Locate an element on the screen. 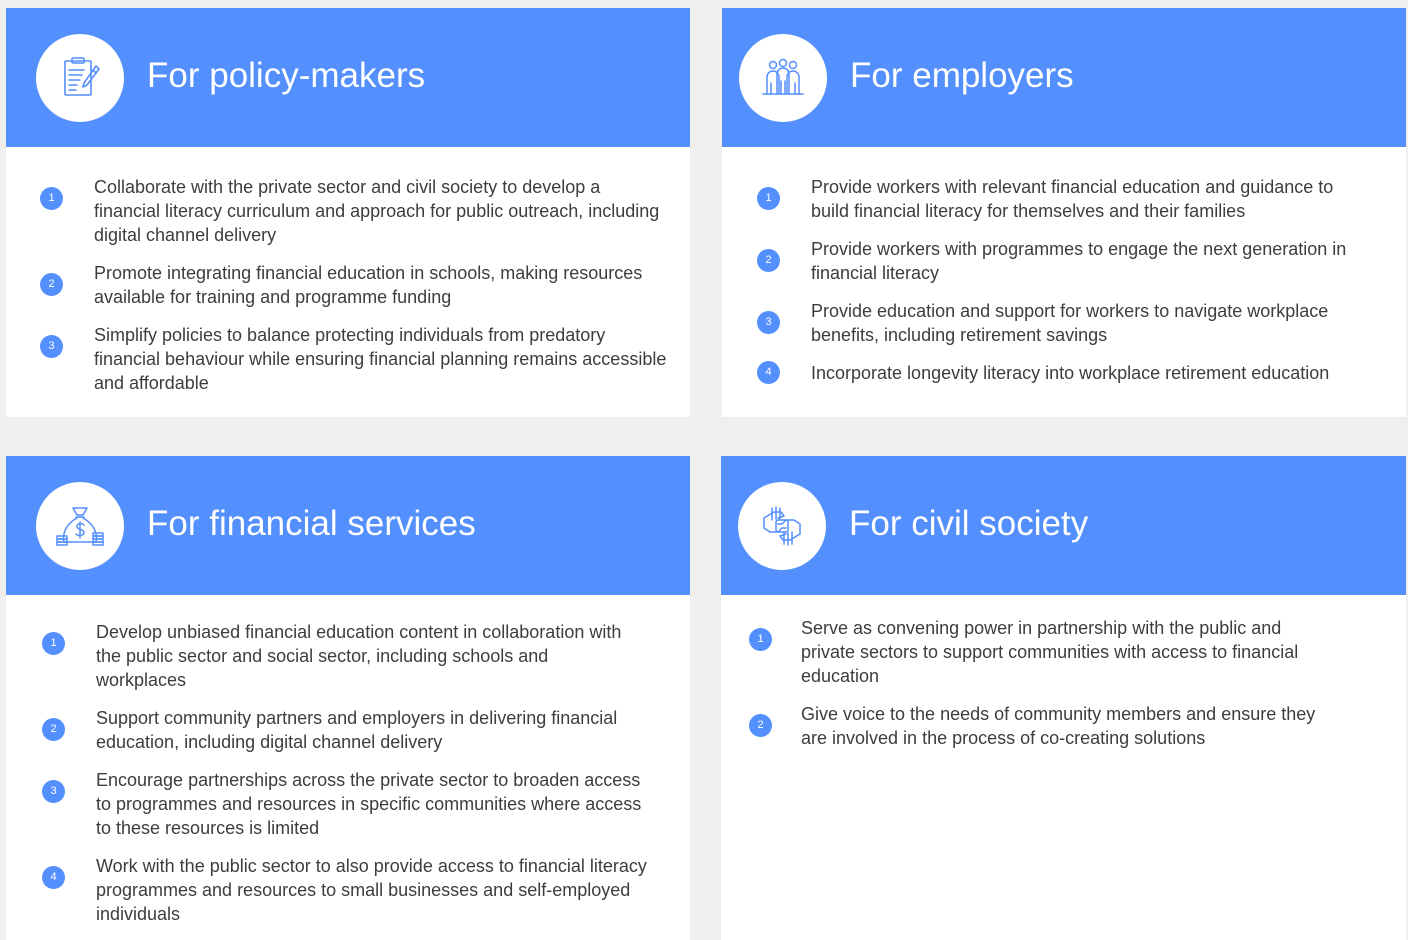  card-header: For employers is located at coordinates (1064, 77).